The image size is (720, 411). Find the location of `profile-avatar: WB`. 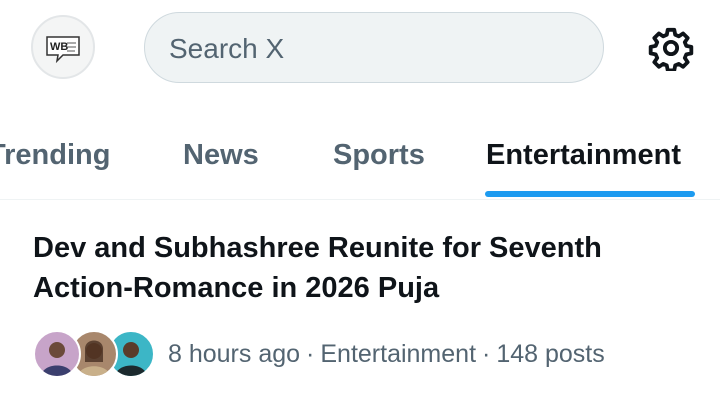

profile-avatar: WB is located at coordinates (63, 47).